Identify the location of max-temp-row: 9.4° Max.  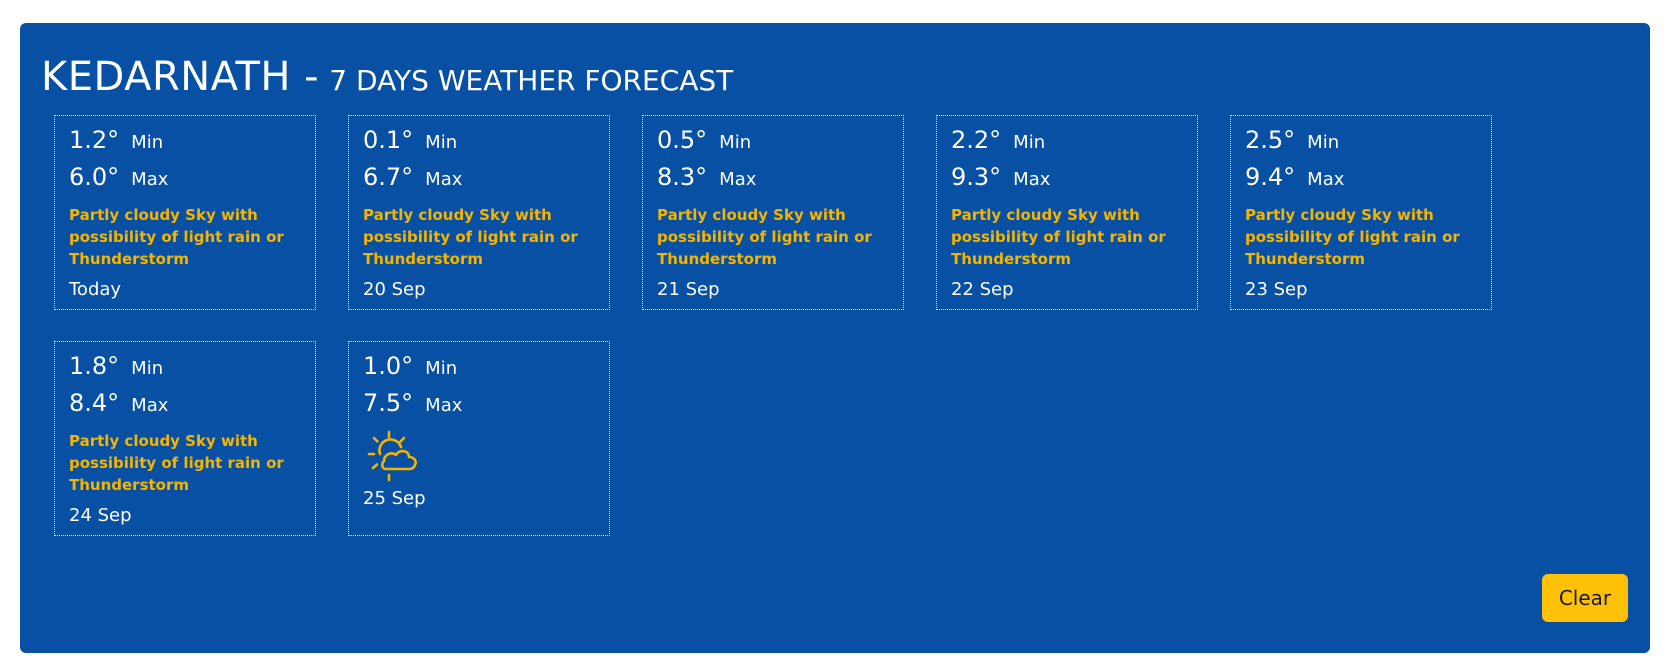
(1294, 177).